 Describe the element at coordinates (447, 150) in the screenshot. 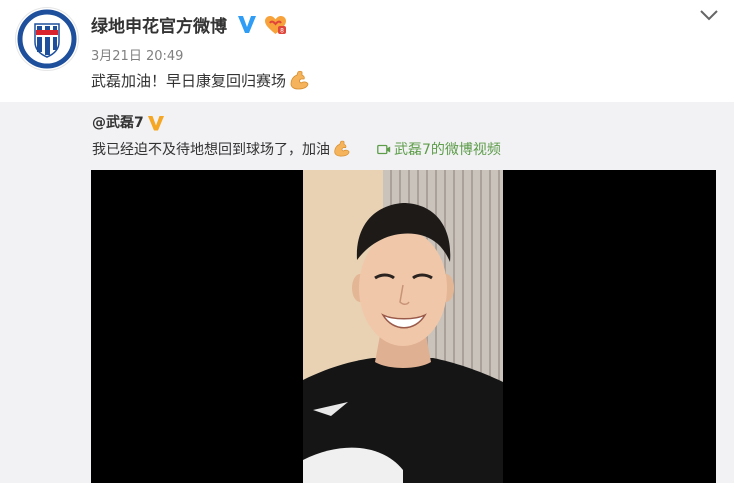

I see `video-link-label: 武磊7的微博视频` at that location.